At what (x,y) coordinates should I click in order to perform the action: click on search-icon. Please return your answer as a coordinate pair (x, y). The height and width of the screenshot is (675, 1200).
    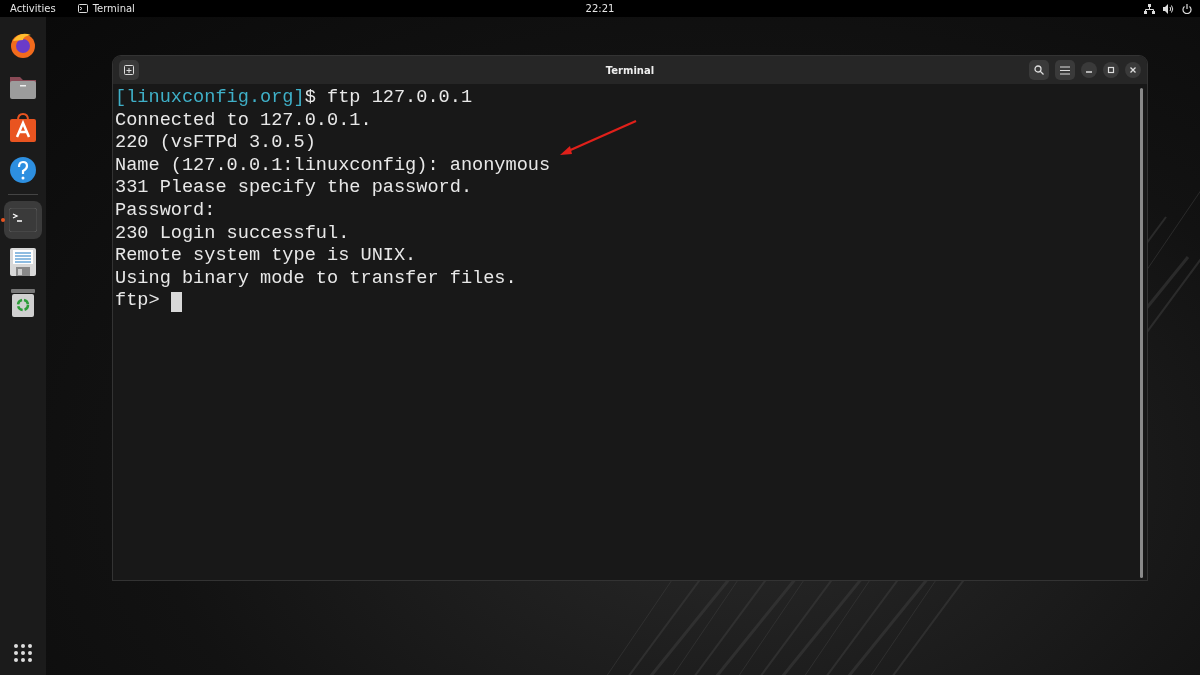
    Looking at the image, I should click on (1039, 70).